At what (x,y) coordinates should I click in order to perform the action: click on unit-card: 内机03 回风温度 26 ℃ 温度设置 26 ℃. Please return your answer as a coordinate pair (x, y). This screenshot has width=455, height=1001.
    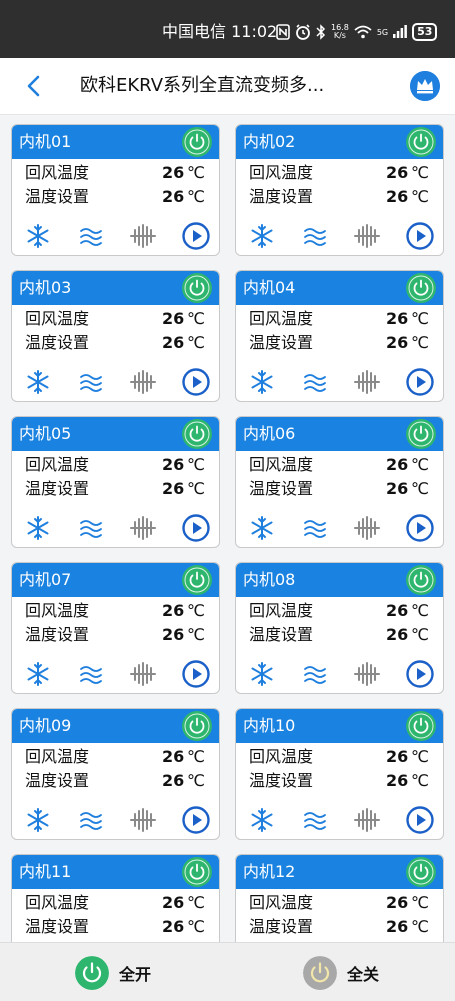
    Looking at the image, I should click on (115, 336).